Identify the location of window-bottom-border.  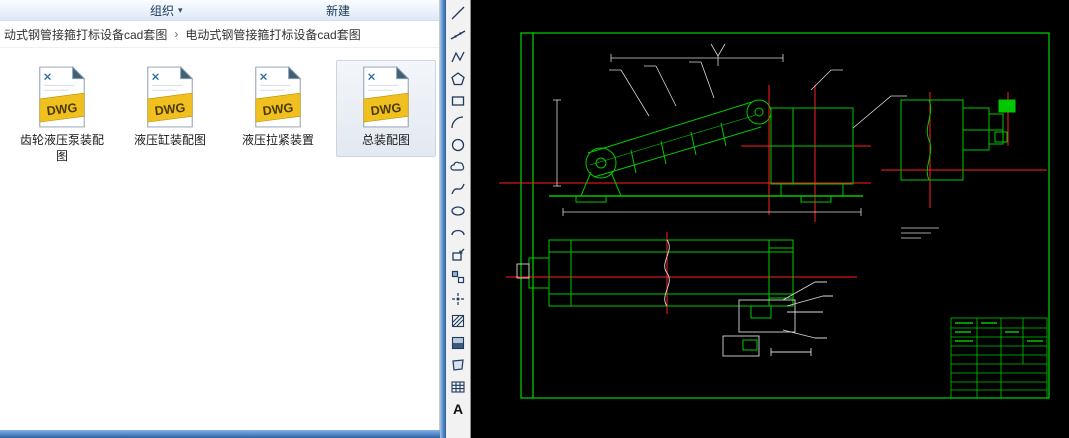
(220, 434).